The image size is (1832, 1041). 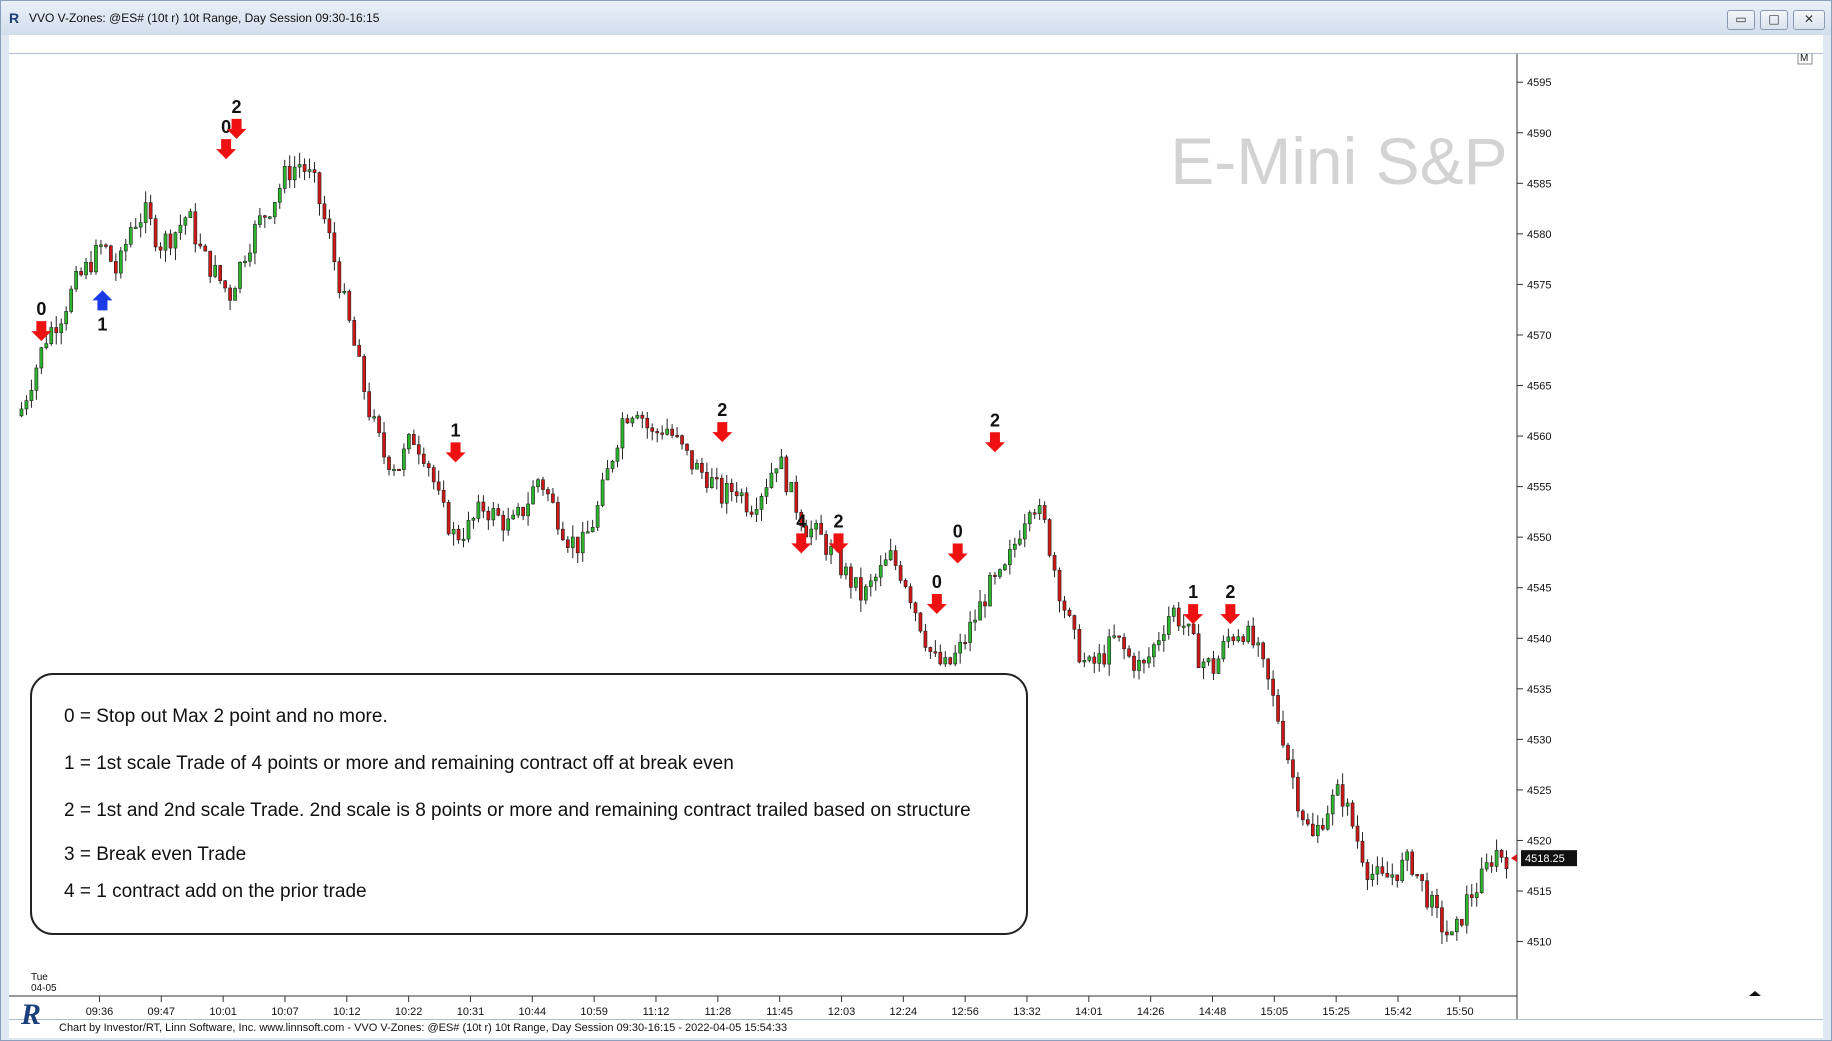 I want to click on maximize-button: □, so click(x=1774, y=20).